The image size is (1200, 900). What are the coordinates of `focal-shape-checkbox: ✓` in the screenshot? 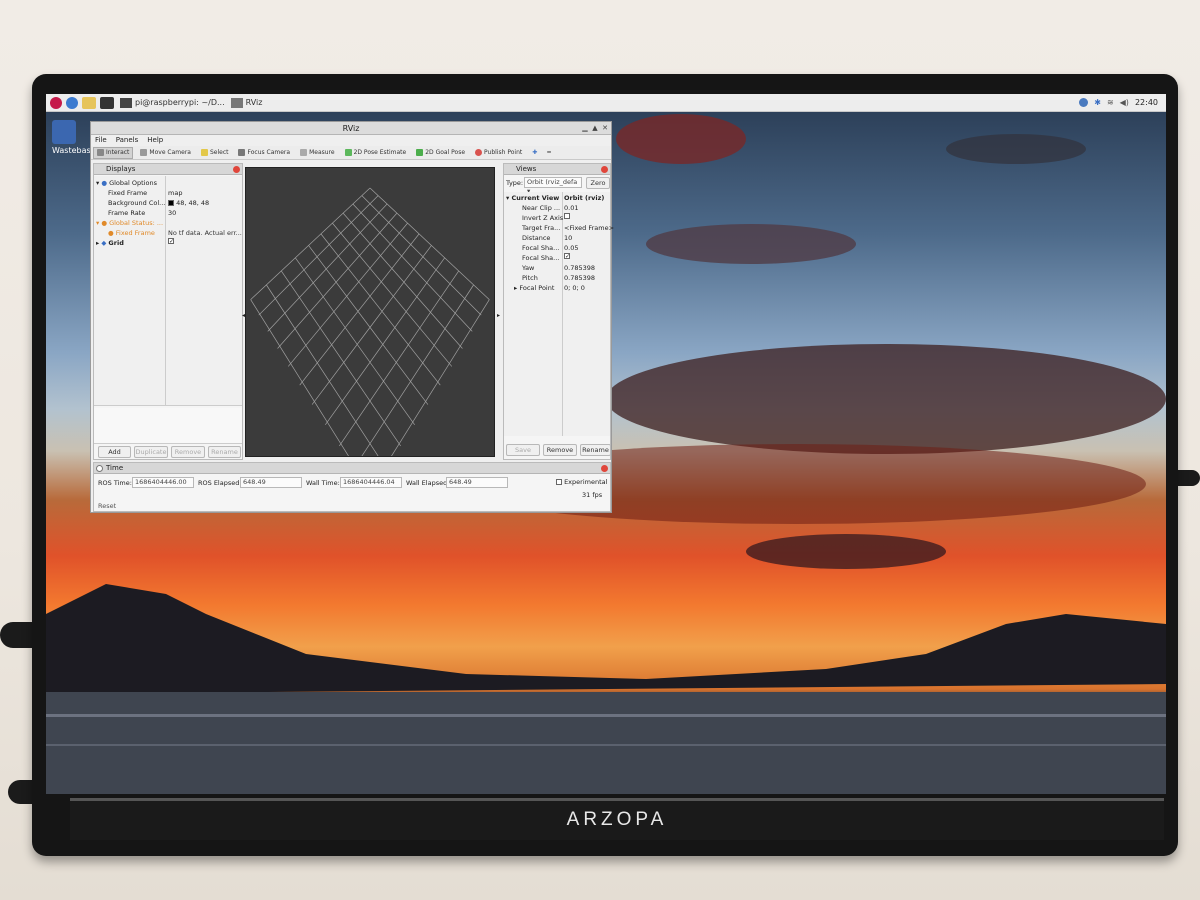 It's located at (567, 256).